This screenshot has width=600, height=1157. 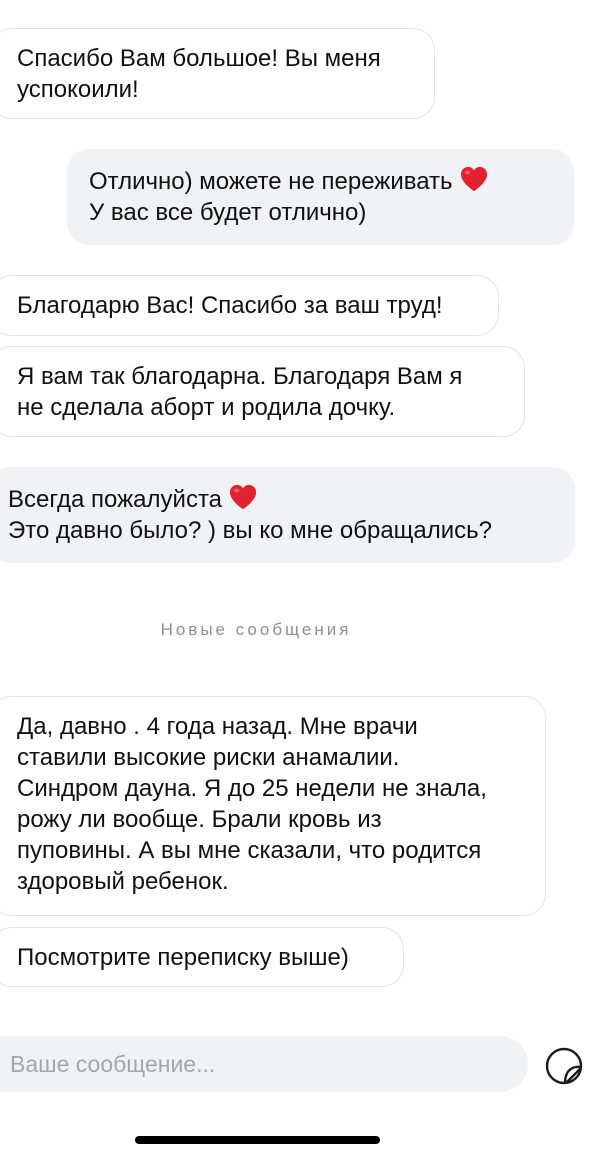 I want to click on message-input, so click(x=264, y=1064).